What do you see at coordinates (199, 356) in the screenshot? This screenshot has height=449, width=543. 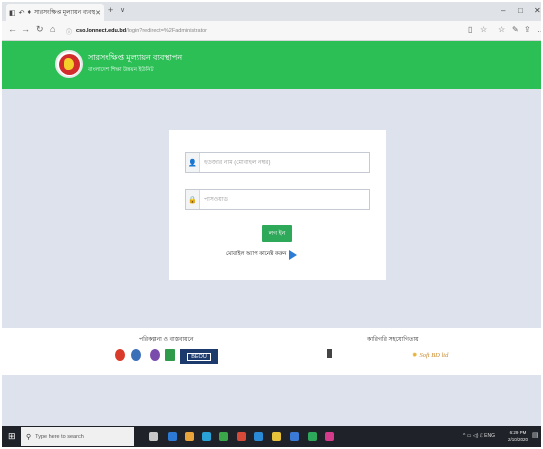 I see `beou-logo: BEOU` at bounding box center [199, 356].